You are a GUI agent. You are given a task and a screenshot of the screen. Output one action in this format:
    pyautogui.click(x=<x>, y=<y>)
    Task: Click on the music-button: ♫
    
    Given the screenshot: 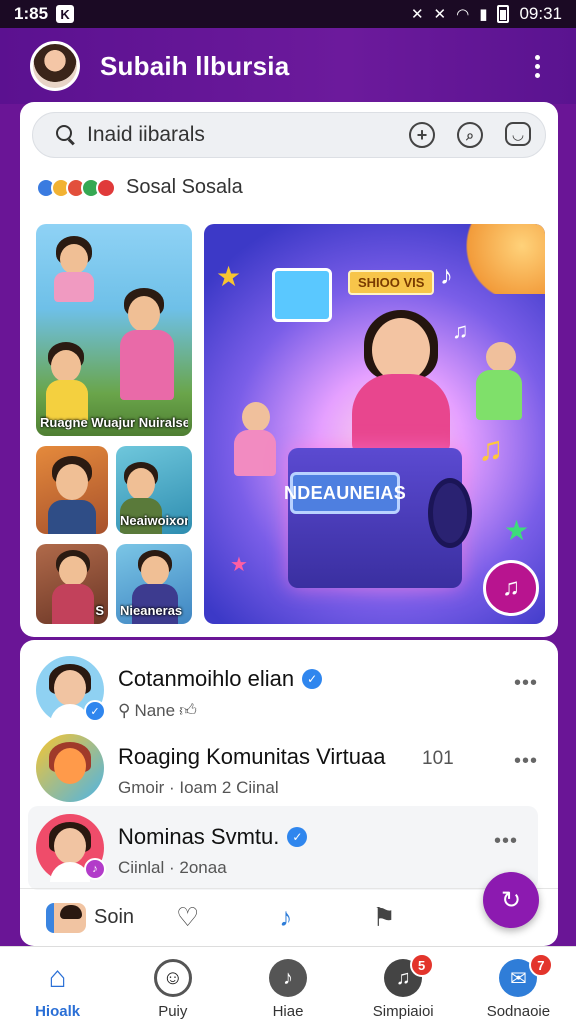 What is the action you would take?
    pyautogui.click(x=511, y=588)
    